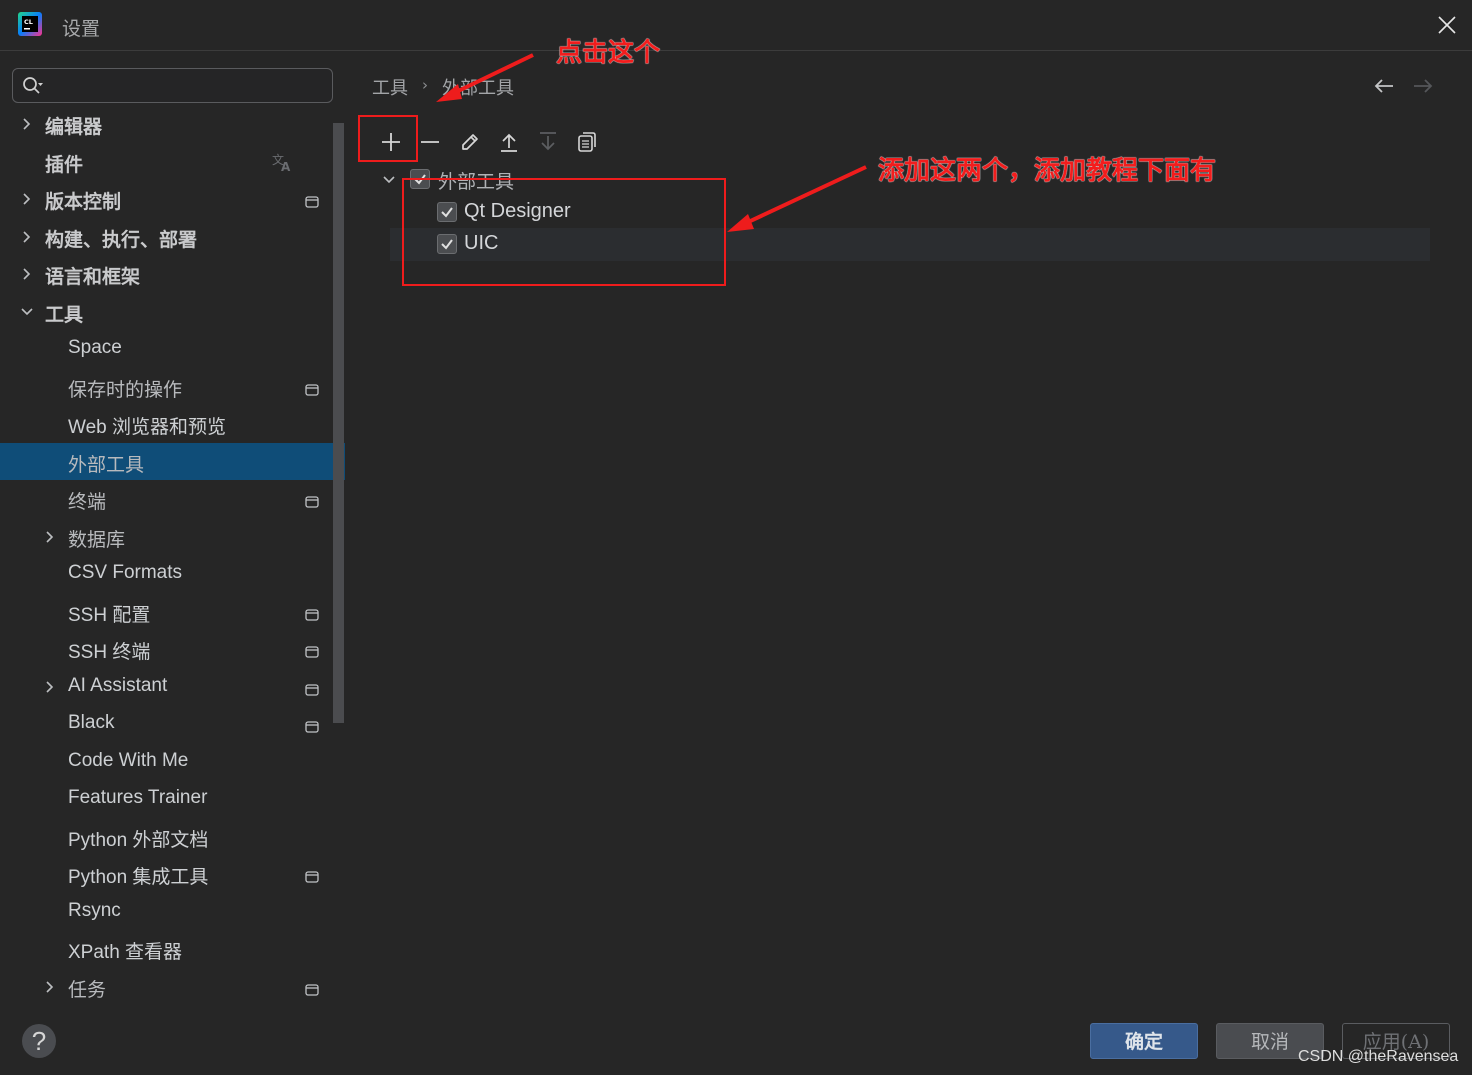  I want to click on sidebar-item: Python 外部文档, so click(172, 836).